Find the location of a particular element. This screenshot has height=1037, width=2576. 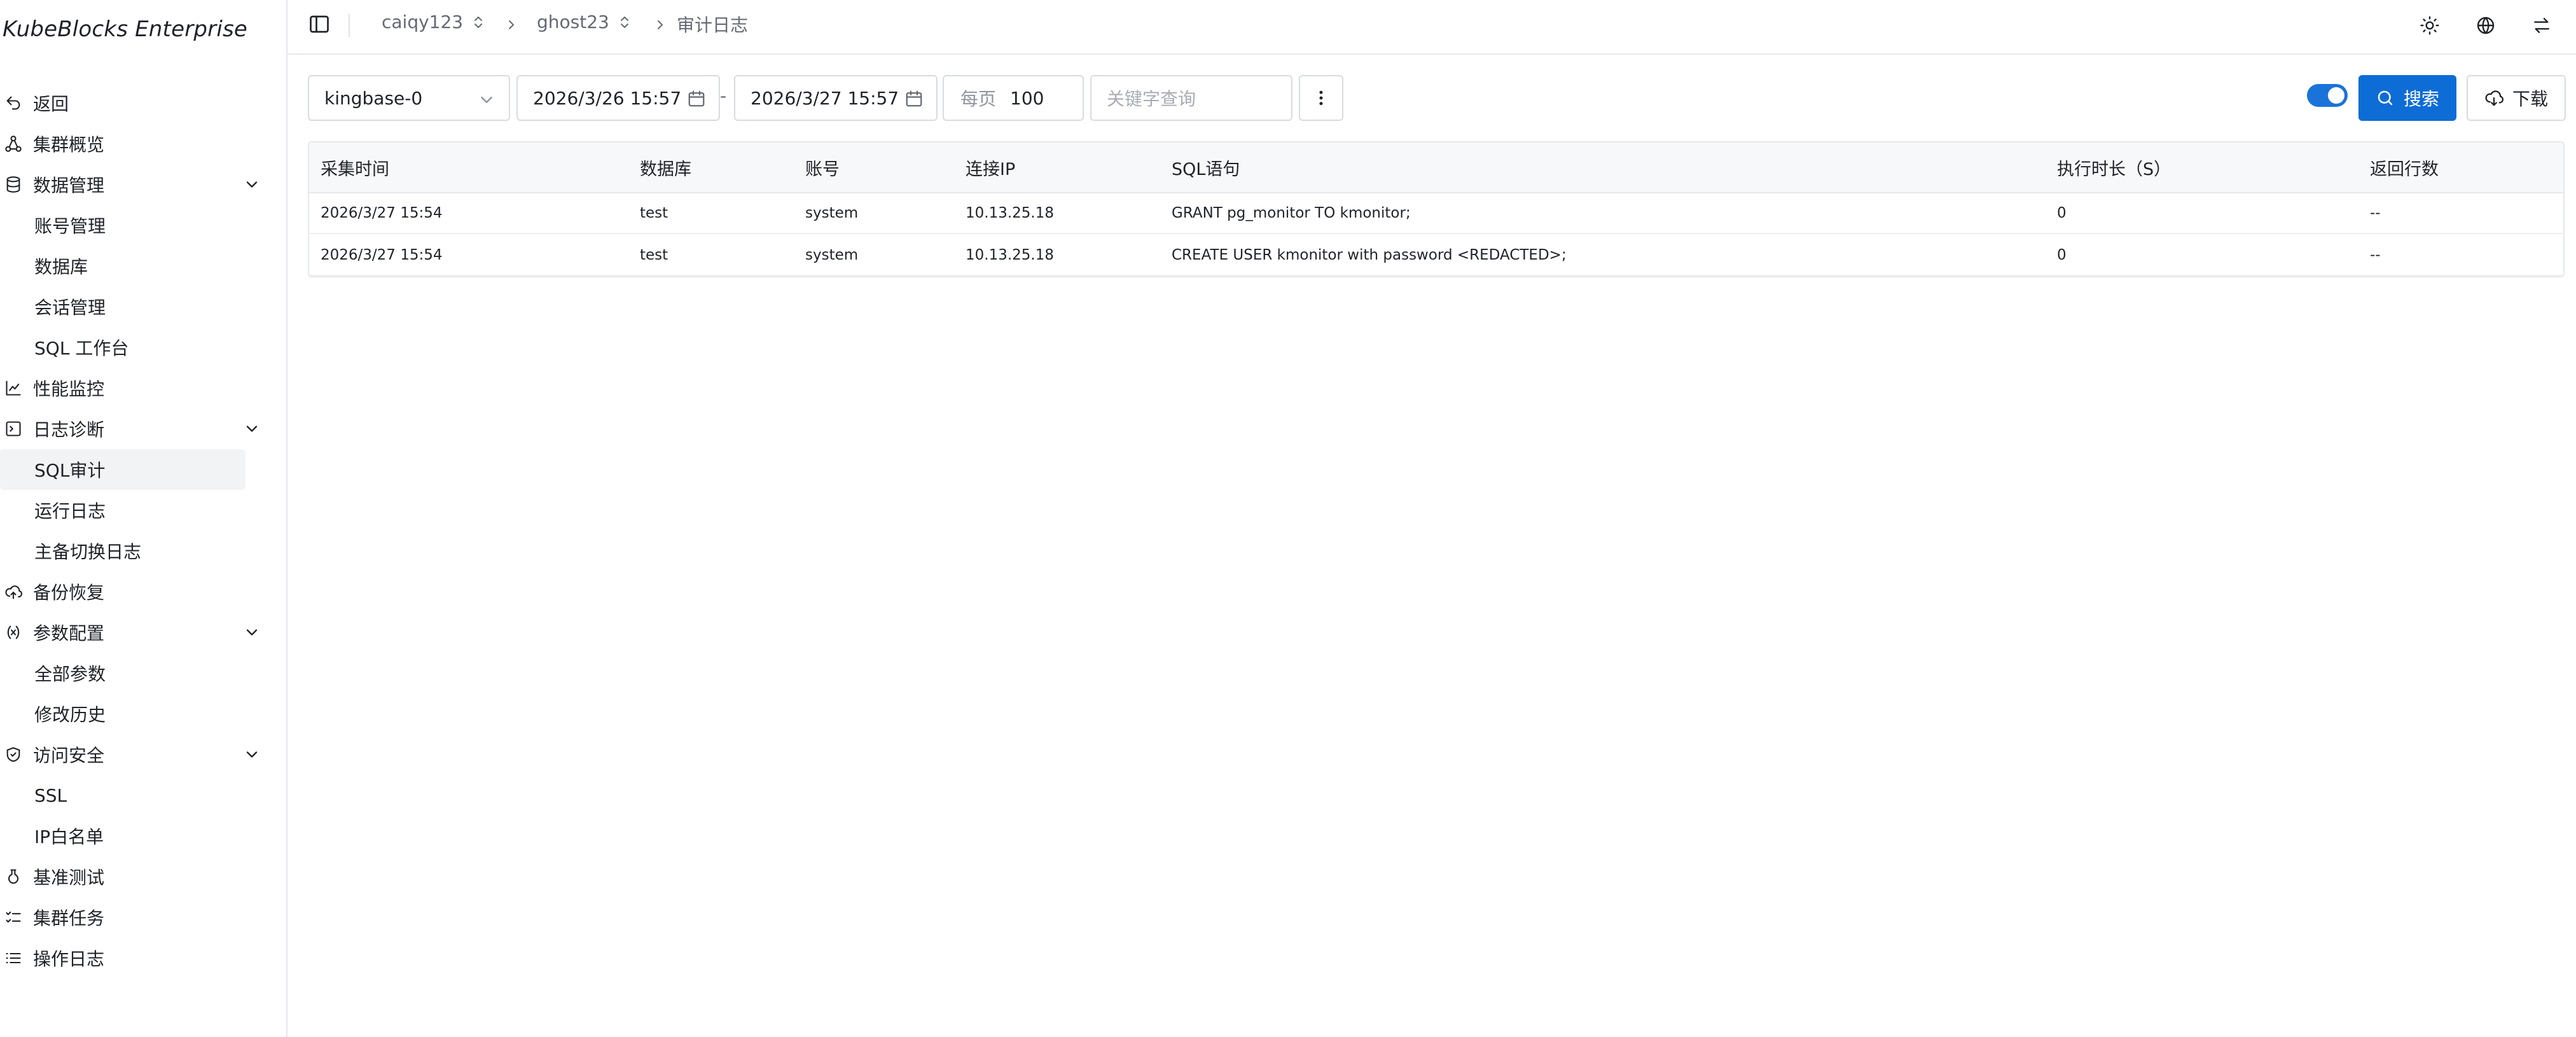

sidebar-group-parameter-config: 参数配置 is located at coordinates (143, 632).